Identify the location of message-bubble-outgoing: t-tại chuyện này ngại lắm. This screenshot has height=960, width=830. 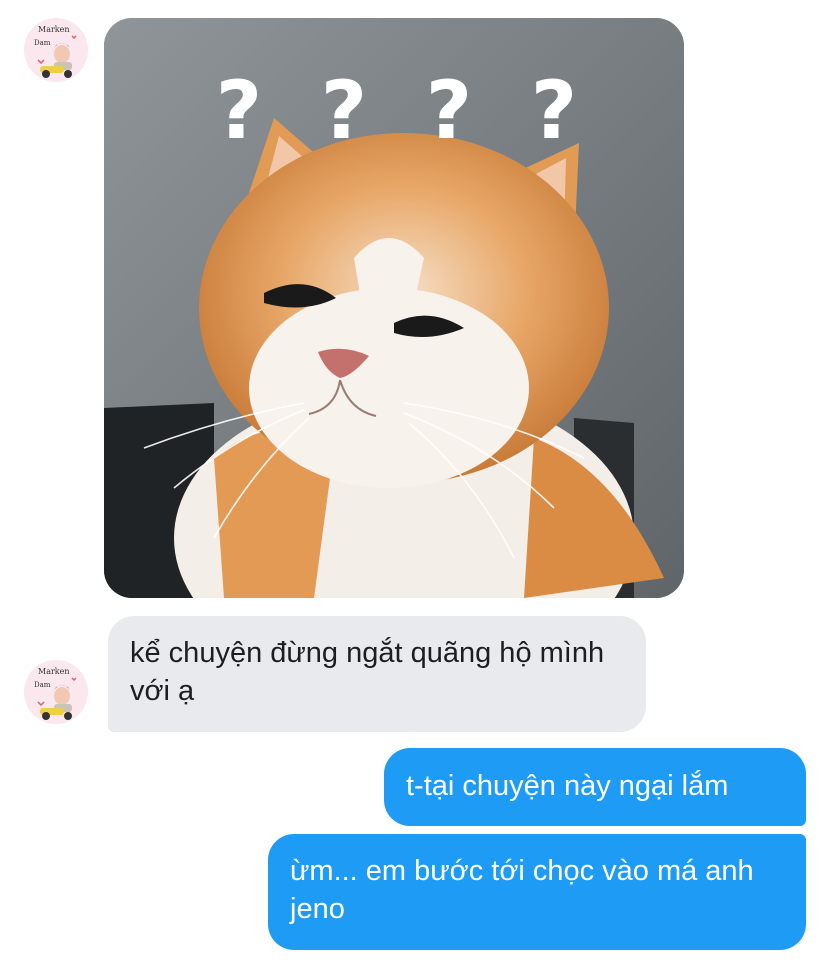
(595, 787).